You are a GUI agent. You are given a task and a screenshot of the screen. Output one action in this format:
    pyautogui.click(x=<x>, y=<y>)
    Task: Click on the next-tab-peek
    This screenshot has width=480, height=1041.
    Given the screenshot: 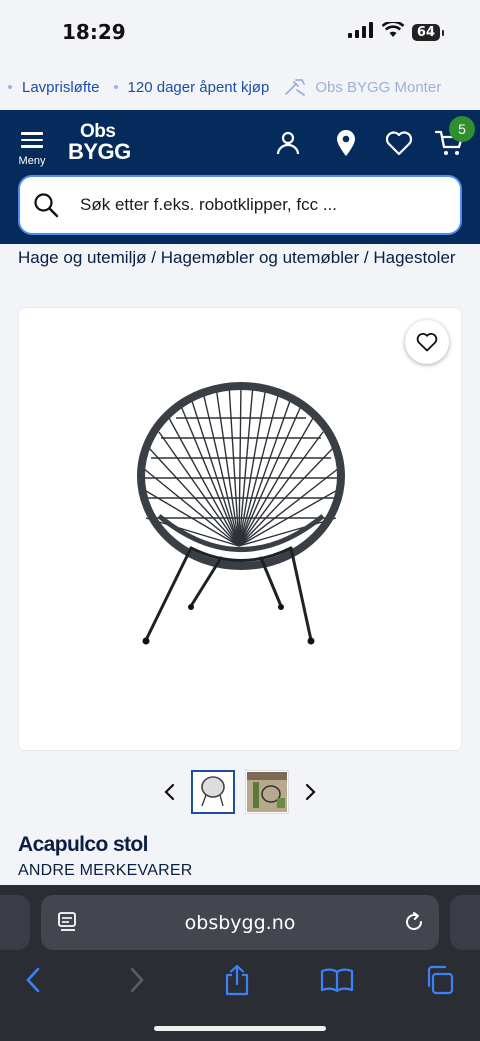 What is the action you would take?
    pyautogui.click(x=465, y=922)
    